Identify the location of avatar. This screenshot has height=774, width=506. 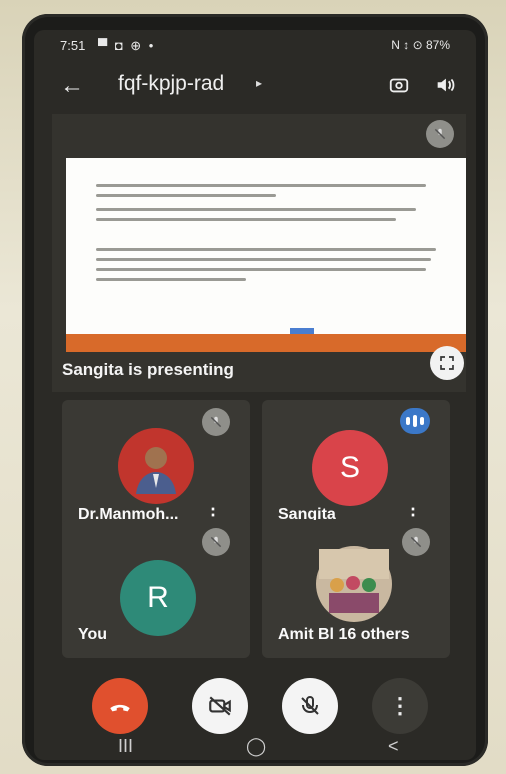
(156, 466).